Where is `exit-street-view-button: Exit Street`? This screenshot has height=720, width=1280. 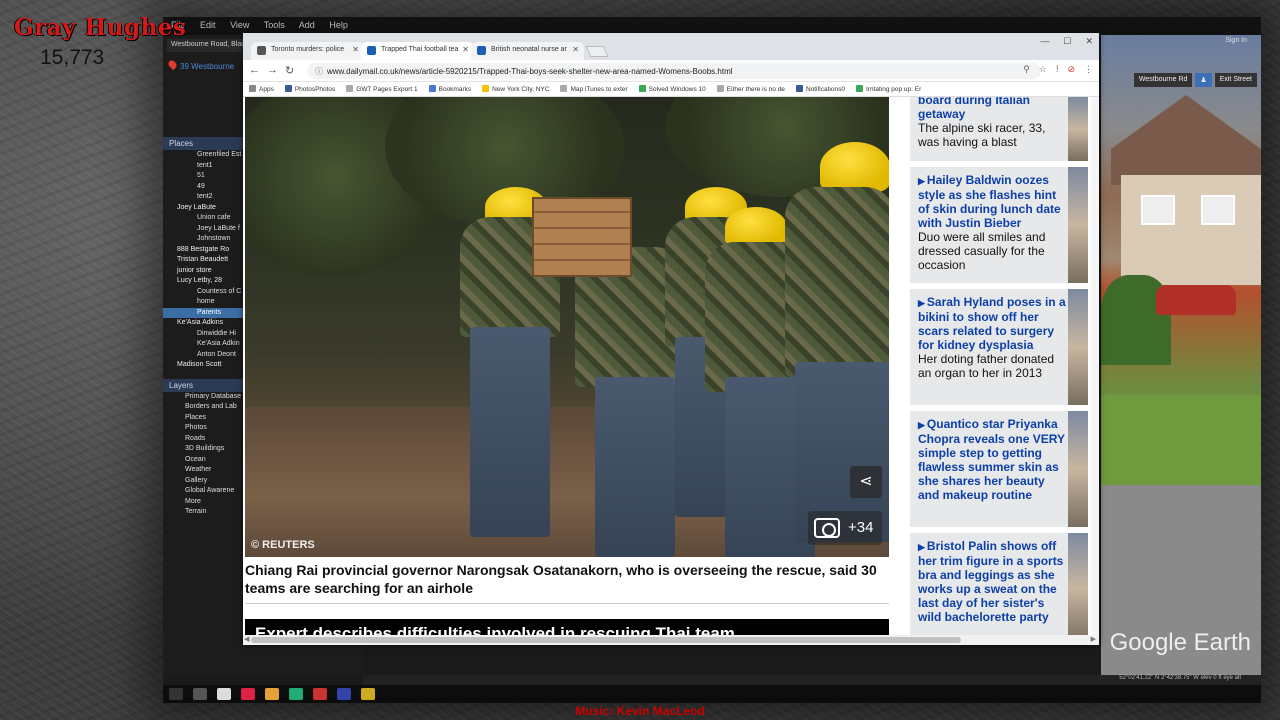
exit-street-view-button: Exit Street is located at coordinates (1235, 80).